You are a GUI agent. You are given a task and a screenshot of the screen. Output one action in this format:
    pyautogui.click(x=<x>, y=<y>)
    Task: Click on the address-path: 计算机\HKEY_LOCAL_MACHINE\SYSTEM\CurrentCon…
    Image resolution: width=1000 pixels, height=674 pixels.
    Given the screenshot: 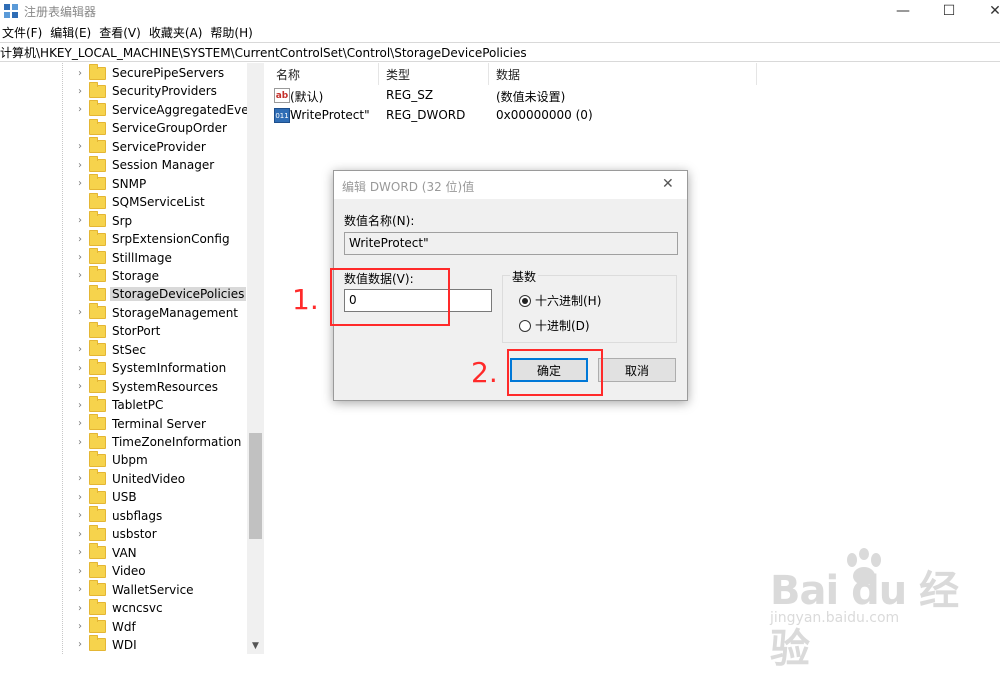 What is the action you would take?
    pyautogui.click(x=263, y=52)
    